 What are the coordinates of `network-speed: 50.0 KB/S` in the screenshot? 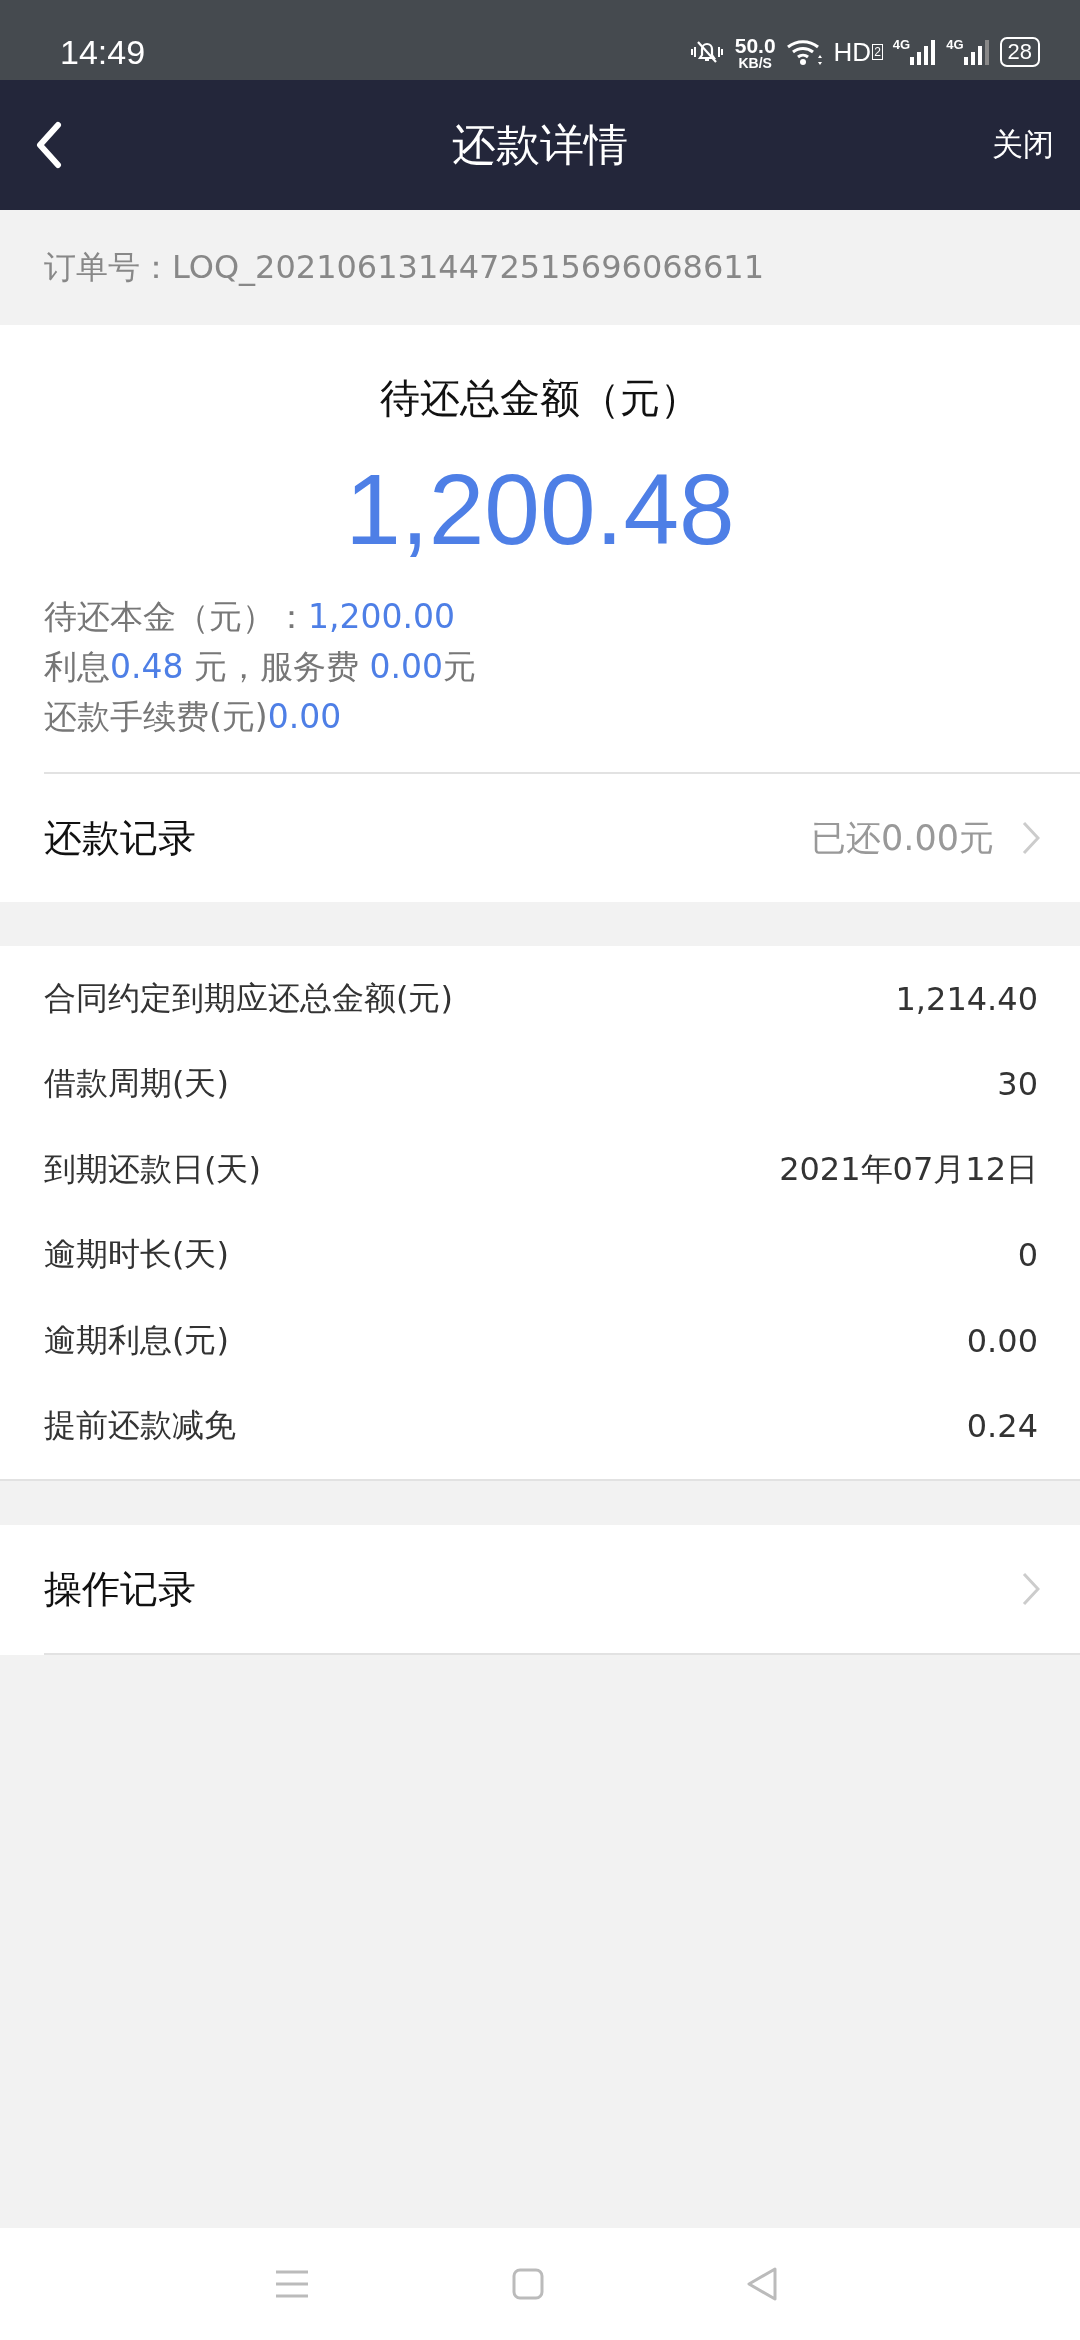 It's located at (755, 52).